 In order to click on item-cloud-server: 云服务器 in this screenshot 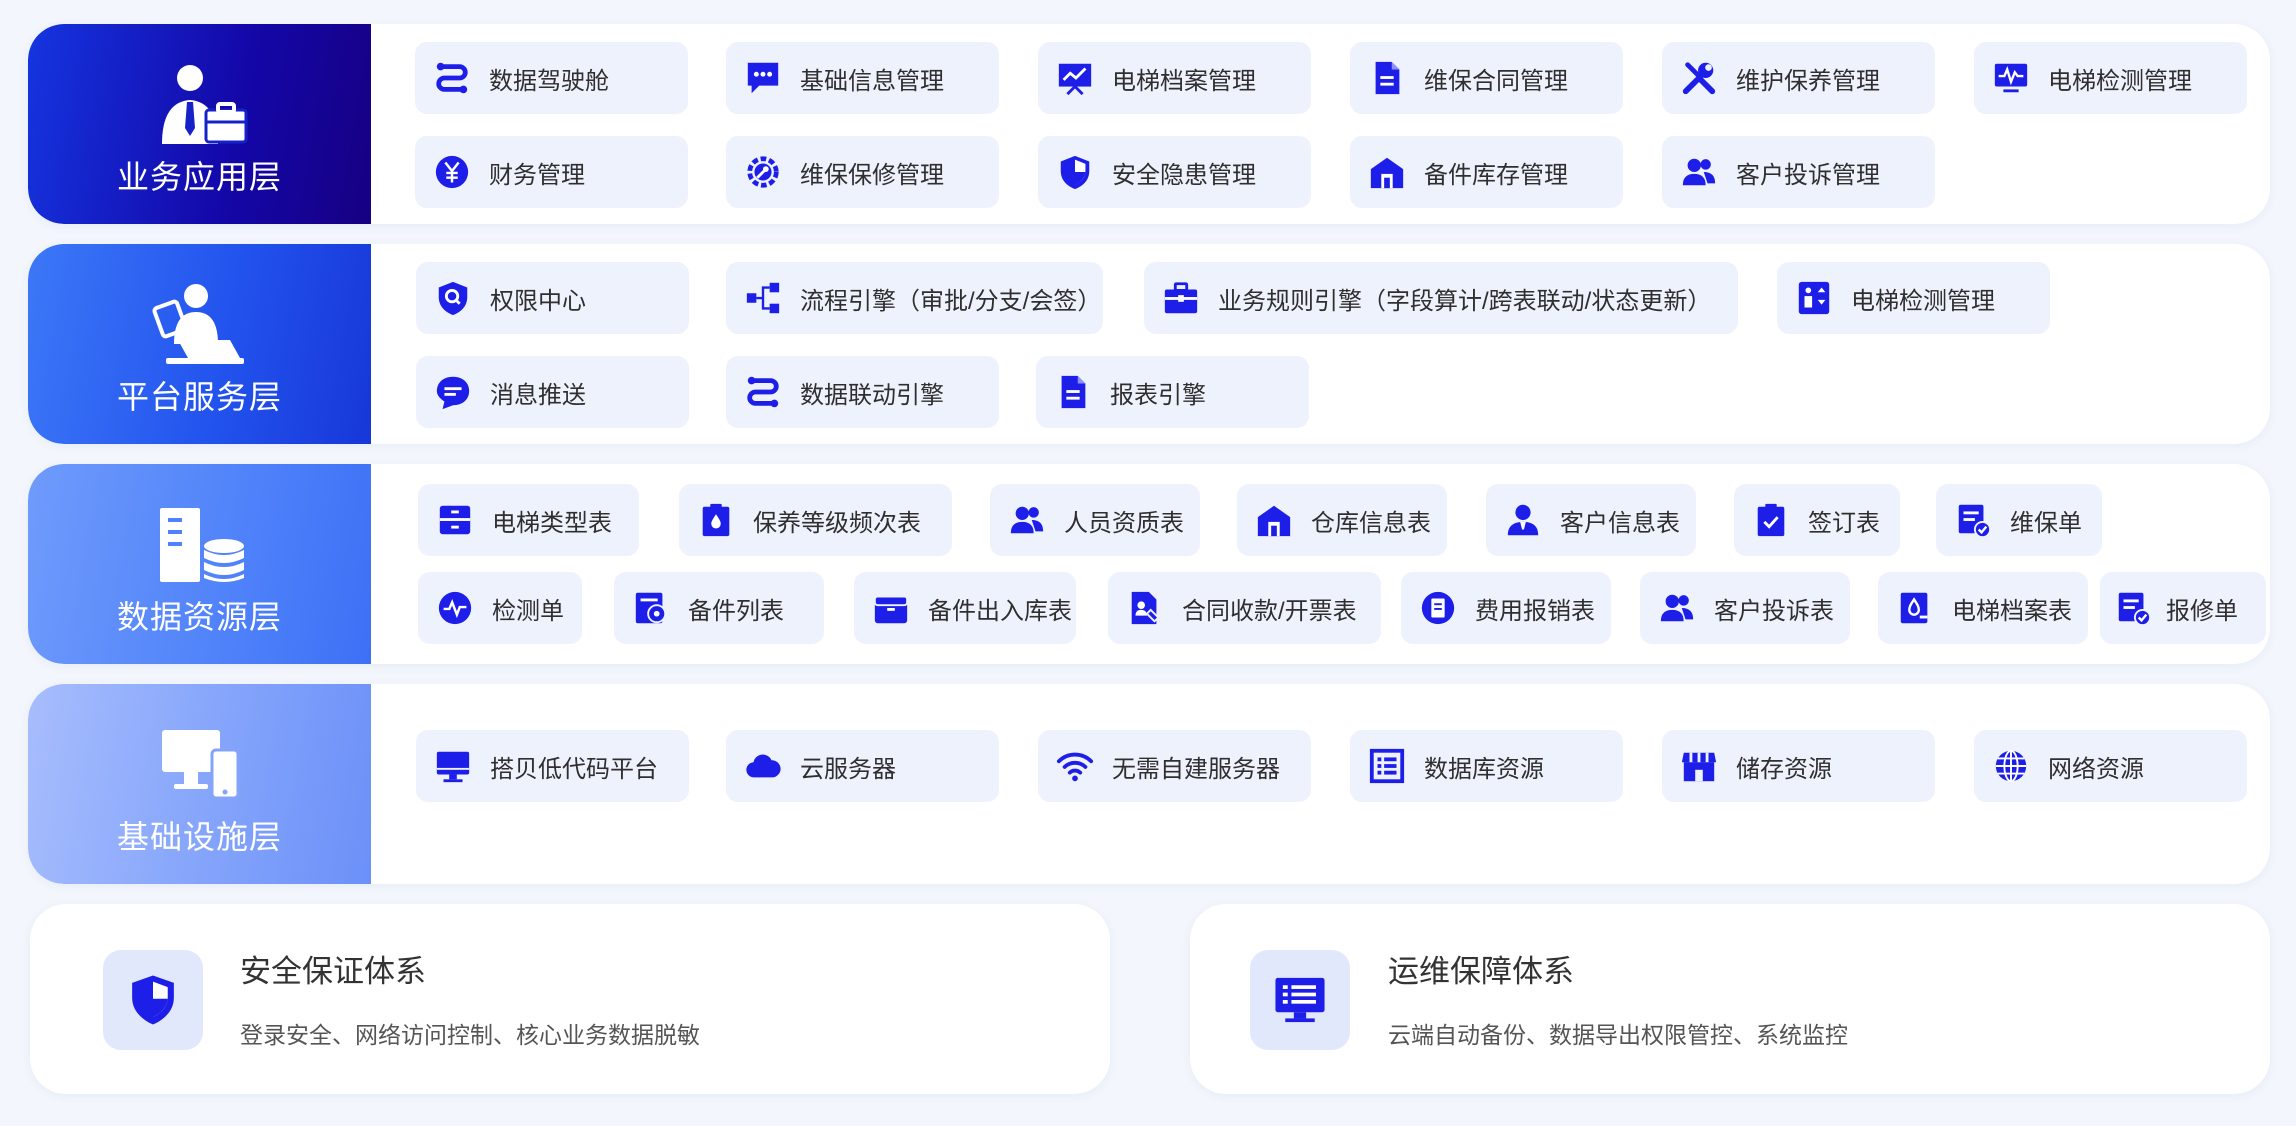, I will do `click(862, 766)`.